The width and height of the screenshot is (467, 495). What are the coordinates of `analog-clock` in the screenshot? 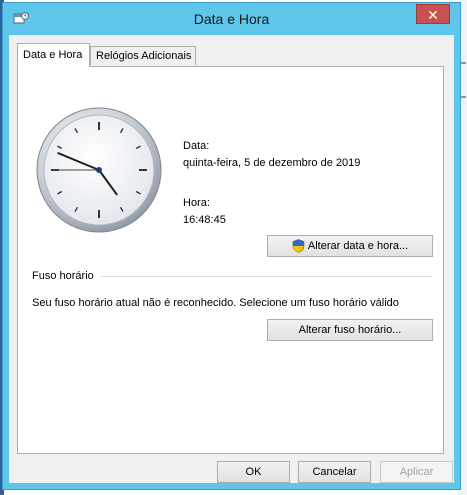 It's located at (99, 170).